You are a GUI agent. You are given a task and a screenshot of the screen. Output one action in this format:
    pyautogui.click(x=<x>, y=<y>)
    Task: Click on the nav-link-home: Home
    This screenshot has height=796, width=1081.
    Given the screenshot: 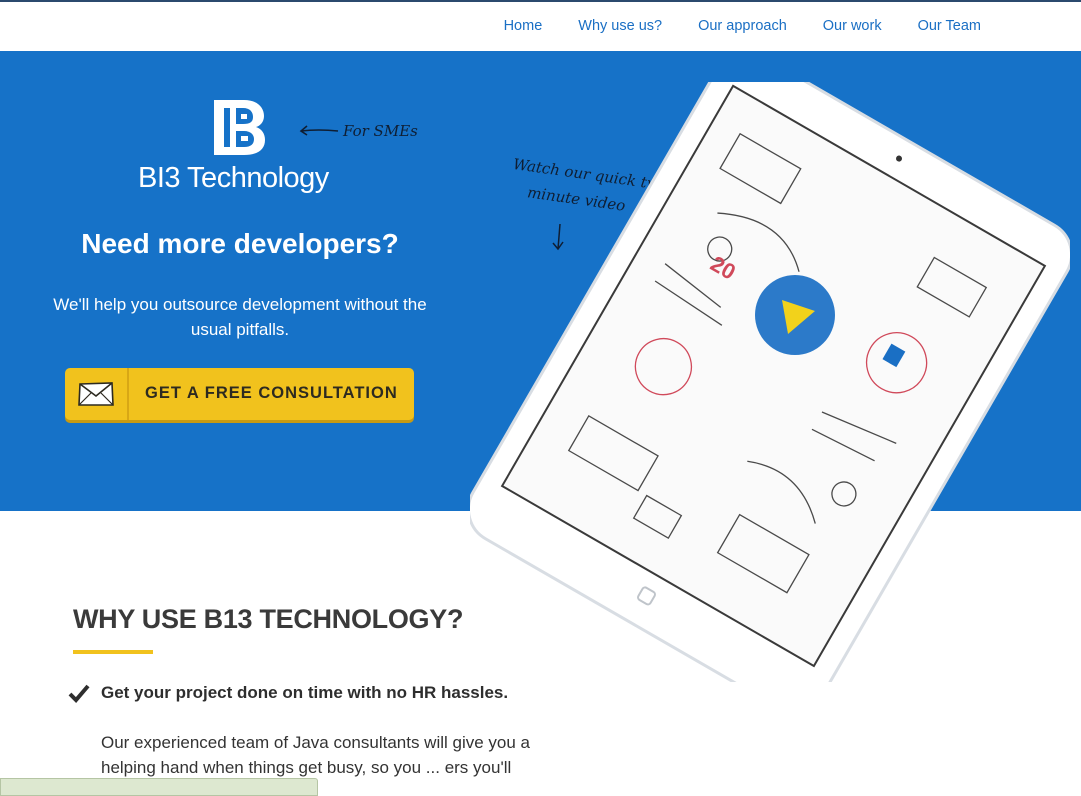 What is the action you would take?
    pyautogui.click(x=523, y=26)
    